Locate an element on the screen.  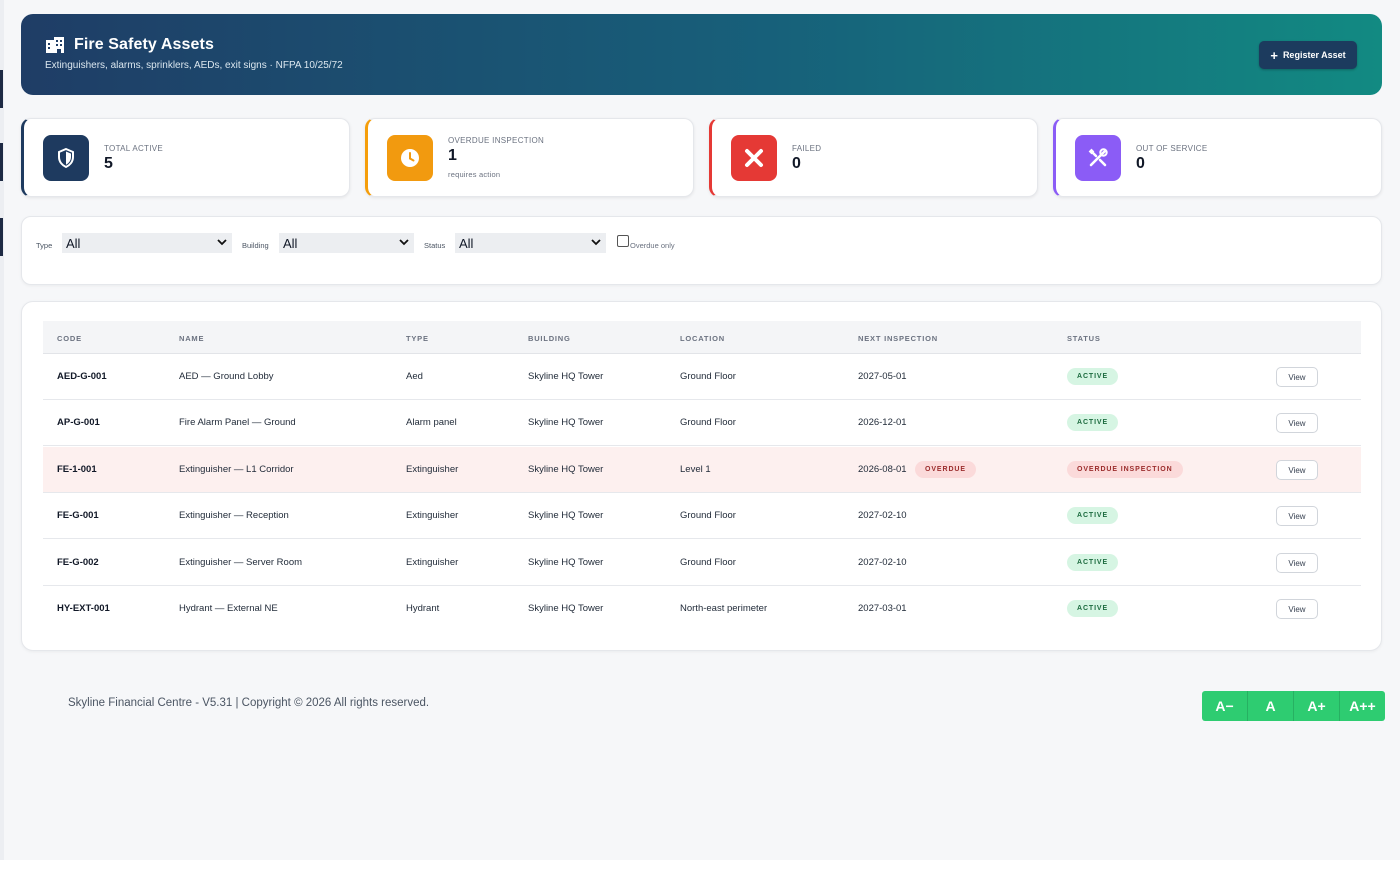
status-select: All is located at coordinates (530, 243).